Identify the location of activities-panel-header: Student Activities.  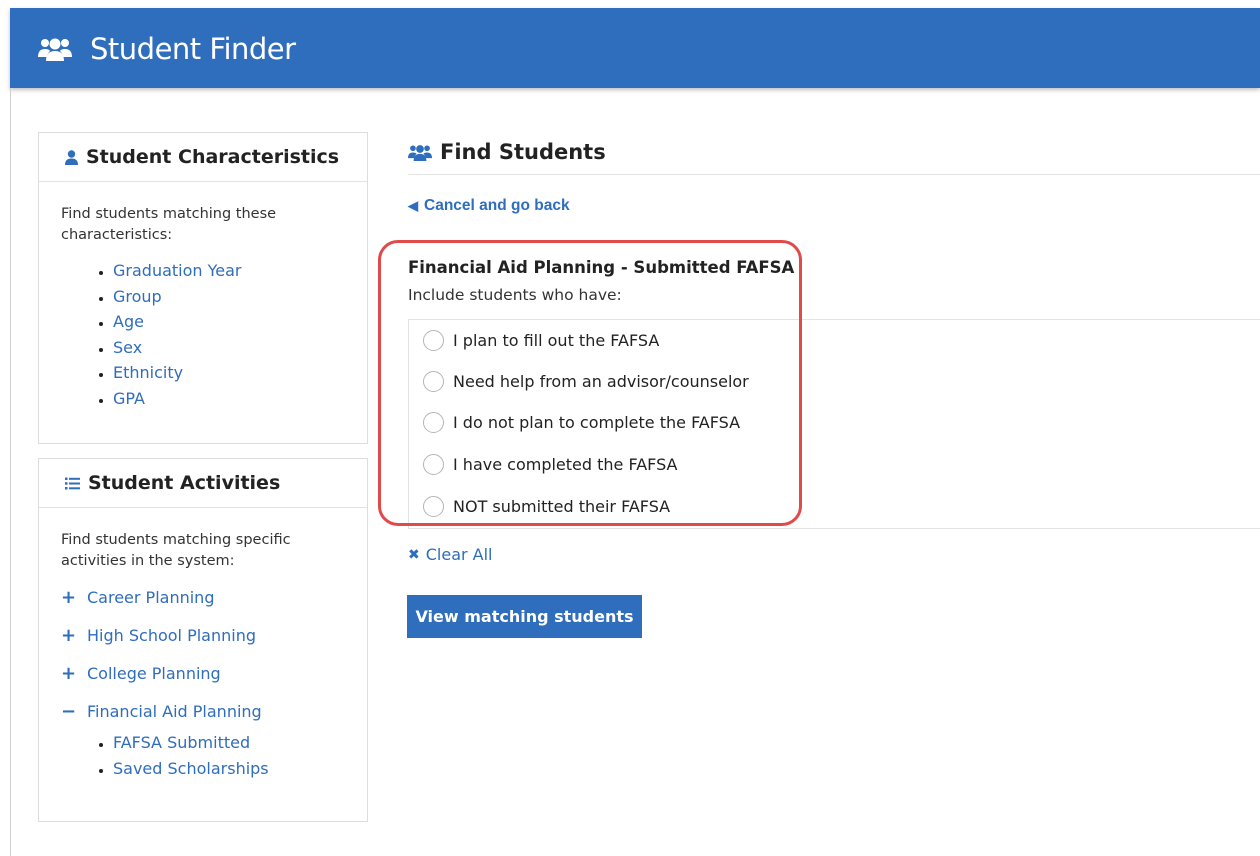
(203, 483).